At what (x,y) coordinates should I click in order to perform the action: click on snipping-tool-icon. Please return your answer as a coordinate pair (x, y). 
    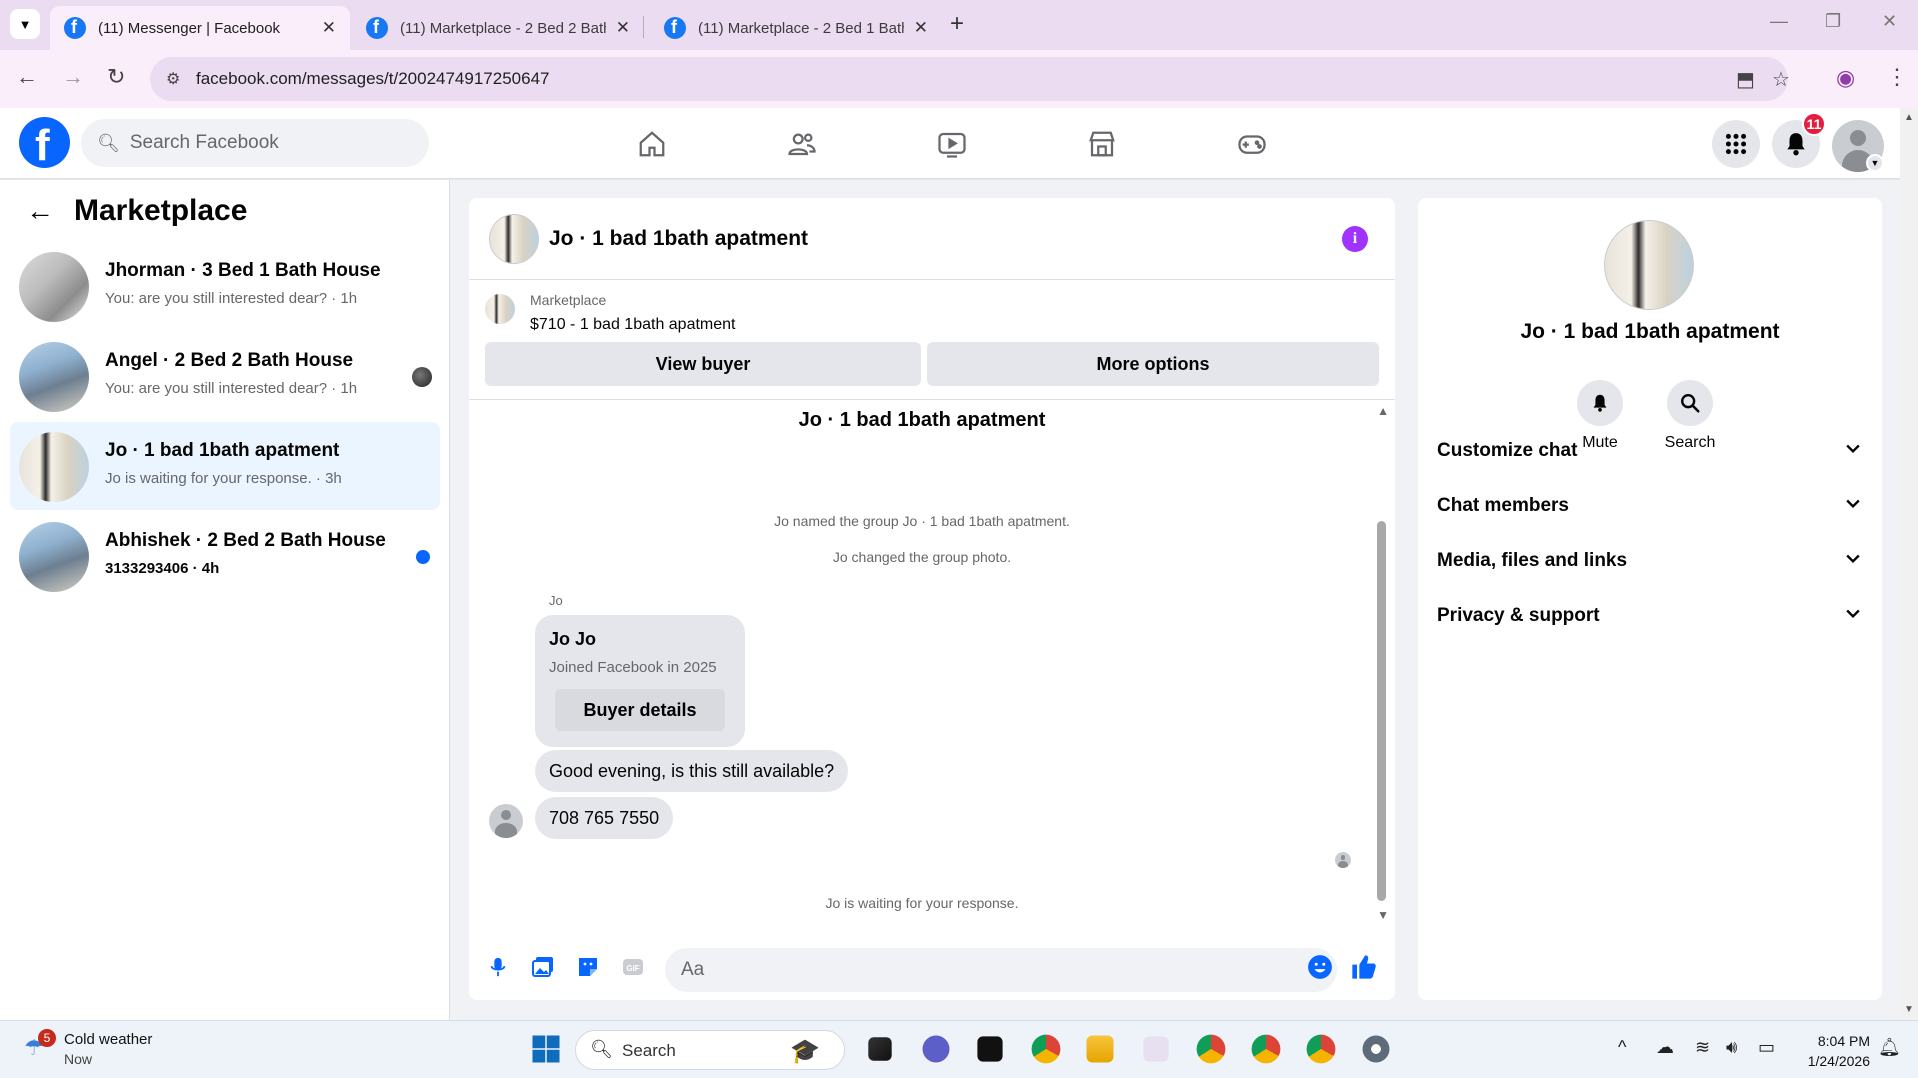
    Looking at the image, I should click on (1156, 1049).